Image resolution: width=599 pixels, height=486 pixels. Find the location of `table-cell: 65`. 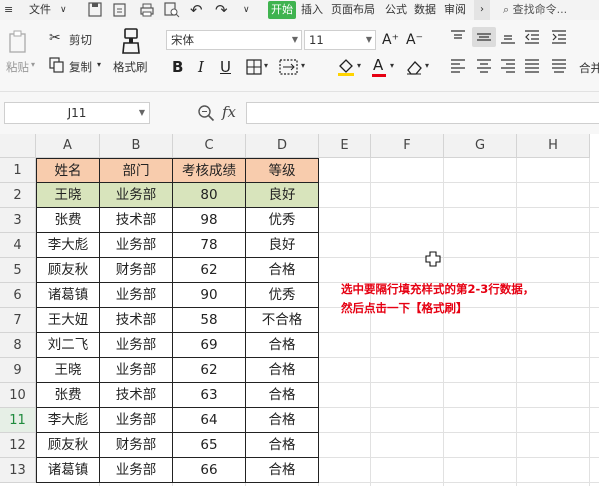

table-cell: 65 is located at coordinates (209, 445).